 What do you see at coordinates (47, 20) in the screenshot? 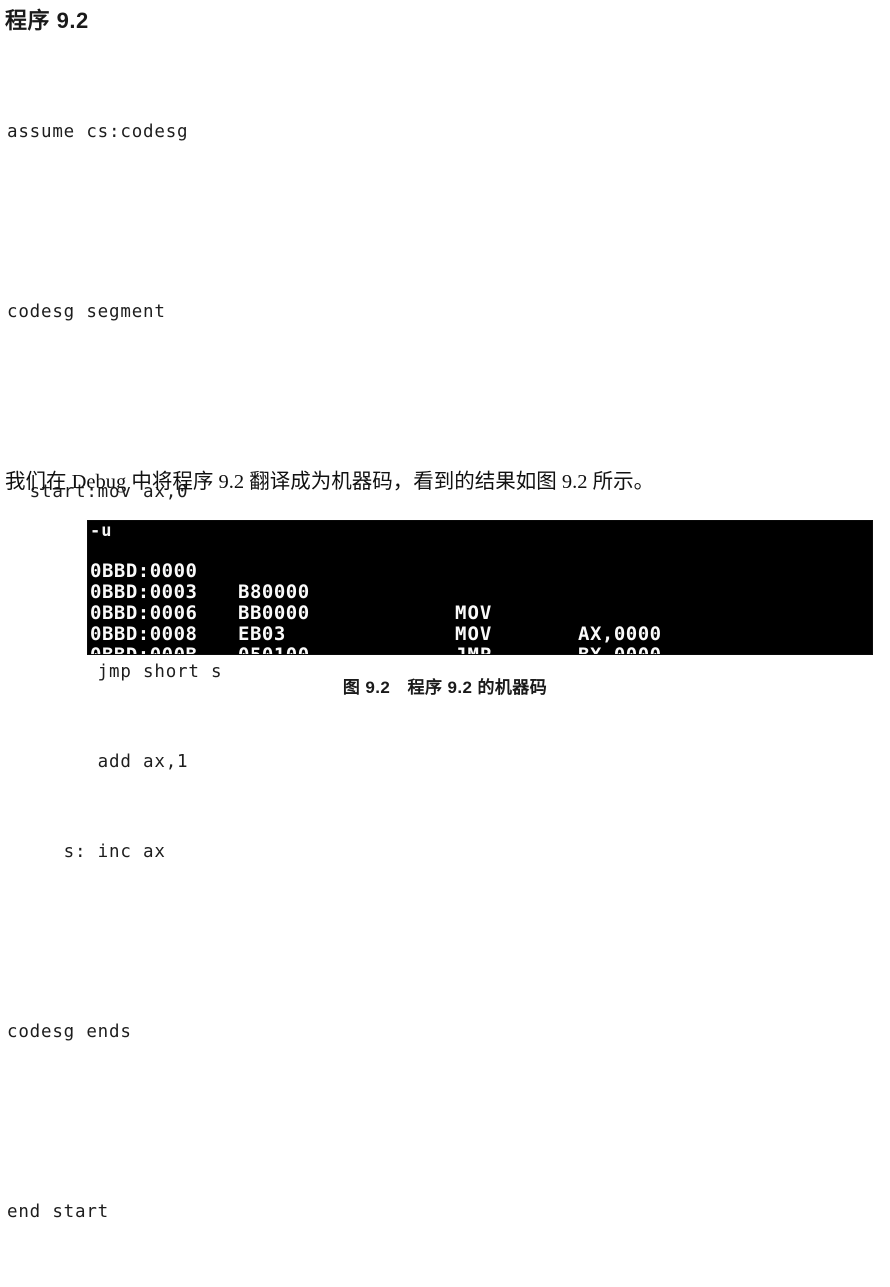
I see `page-title: 程序 9.2` at bounding box center [47, 20].